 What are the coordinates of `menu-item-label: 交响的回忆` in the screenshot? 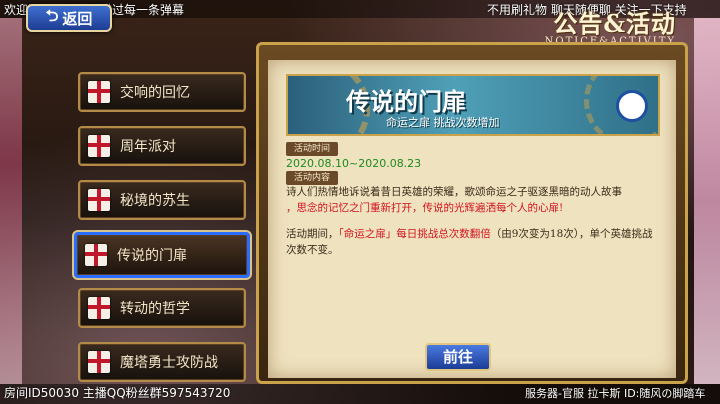 It's located at (155, 93).